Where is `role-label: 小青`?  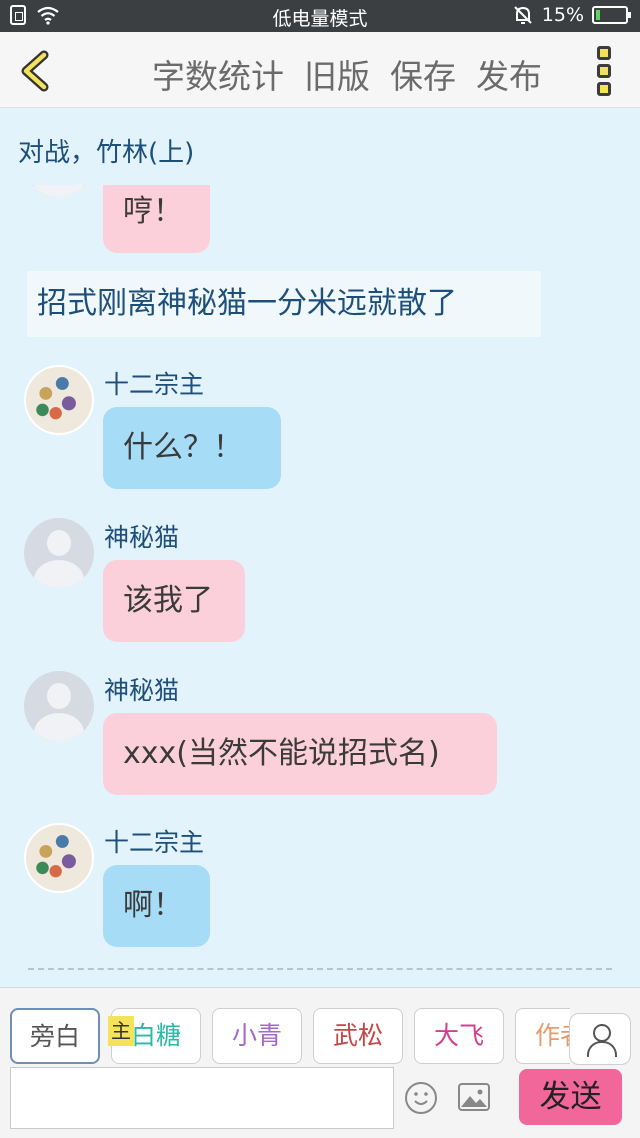
role-label: 小青 is located at coordinates (256, 1035).